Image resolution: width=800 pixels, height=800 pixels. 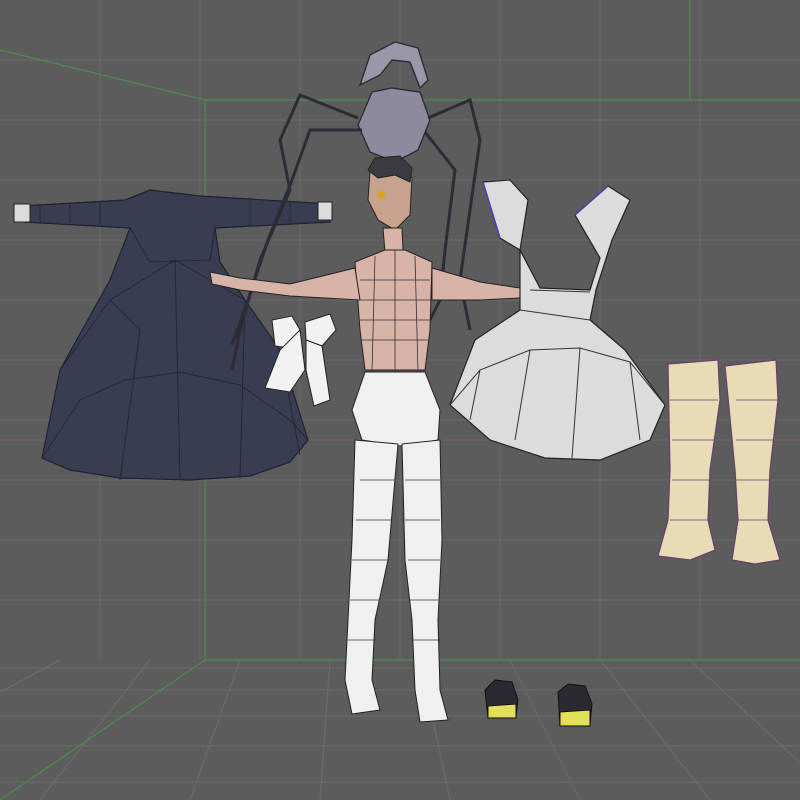 What do you see at coordinates (22, 213) in the screenshot?
I see `left-cuff` at bounding box center [22, 213].